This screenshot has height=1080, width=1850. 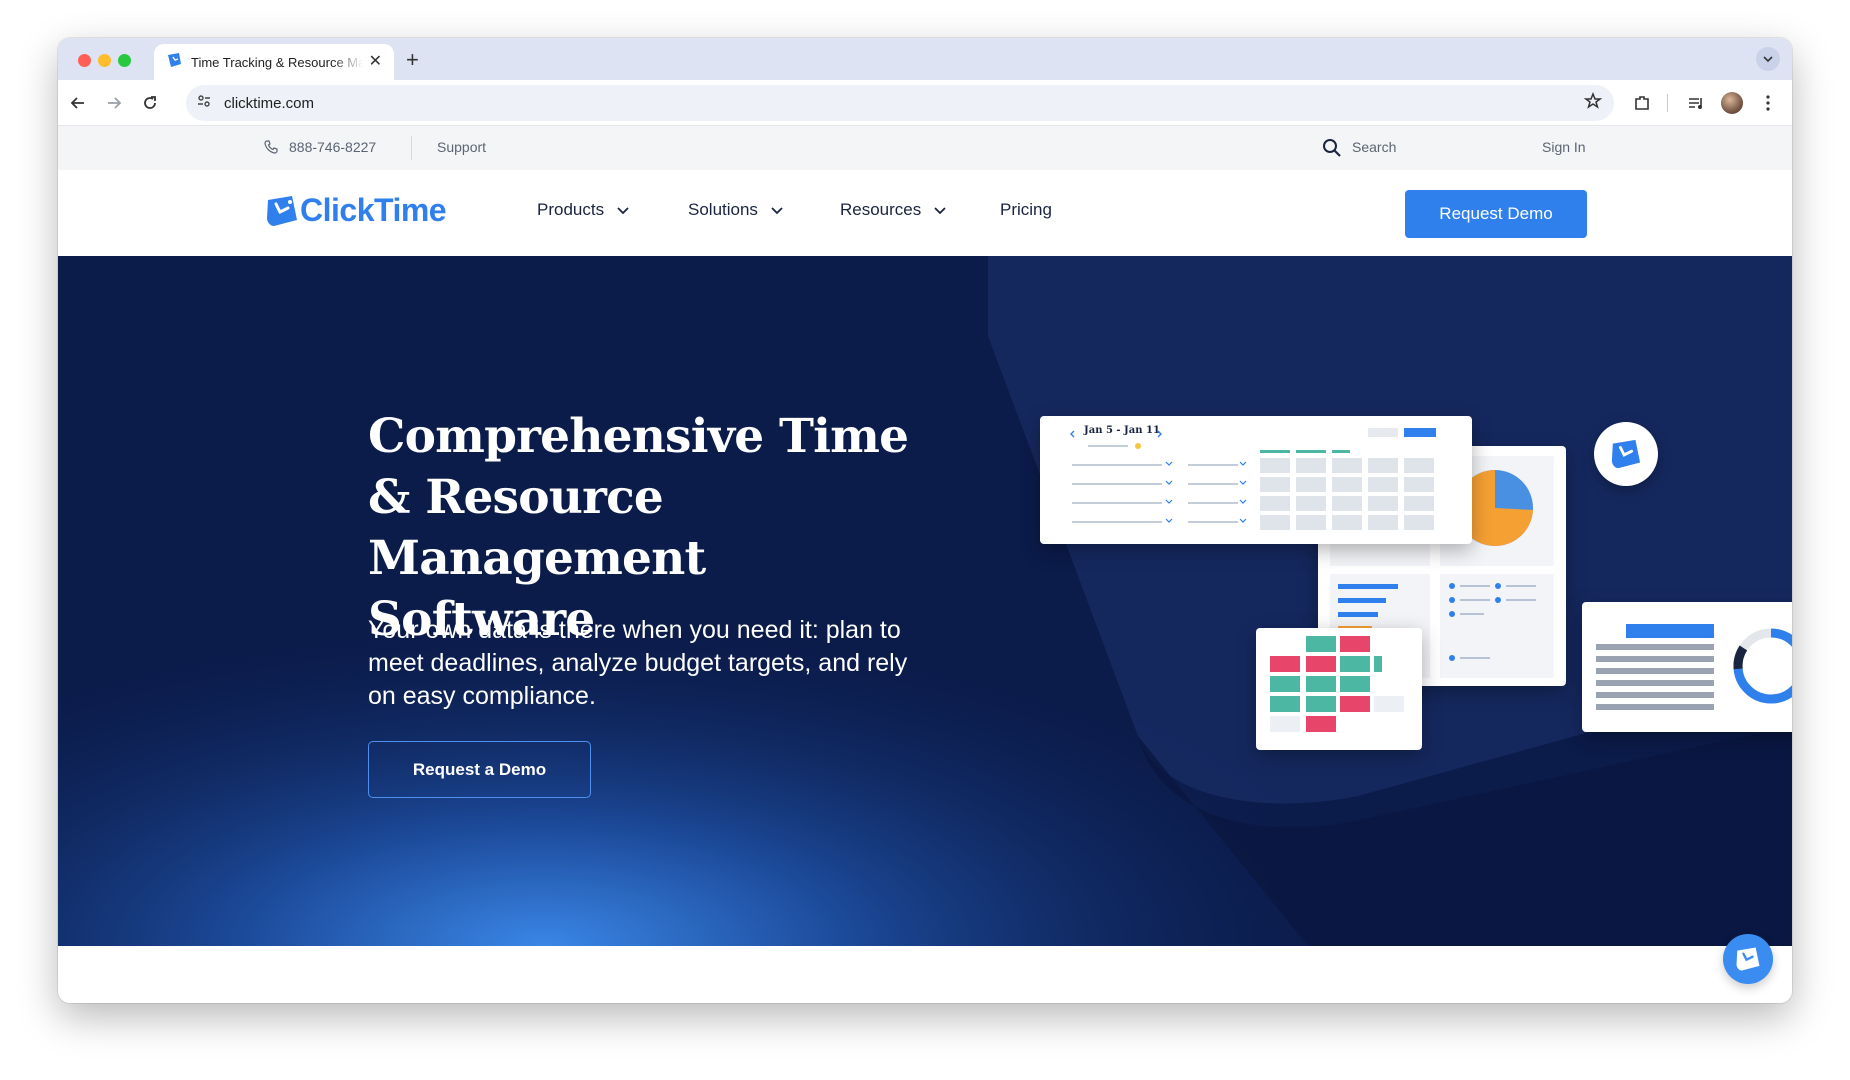 I want to click on puzzle-icon, so click(x=1642, y=103).